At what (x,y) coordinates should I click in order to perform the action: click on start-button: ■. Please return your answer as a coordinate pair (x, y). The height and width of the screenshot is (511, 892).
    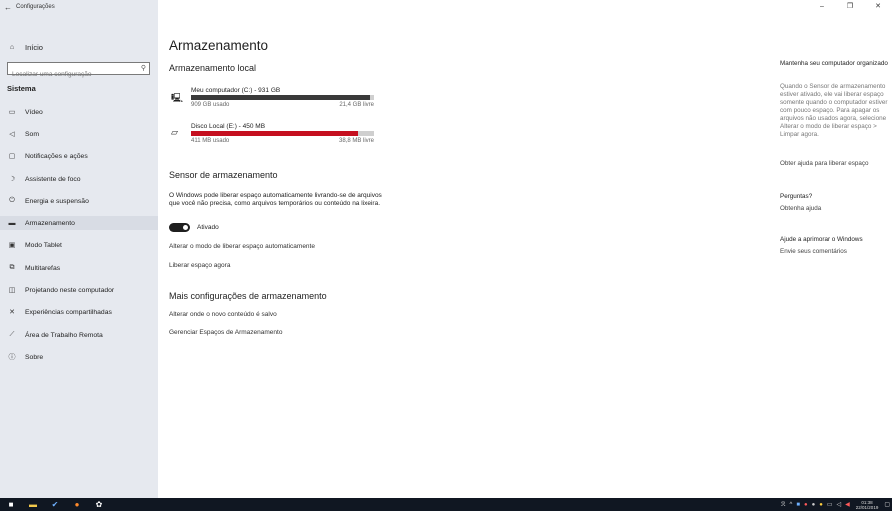
    Looking at the image, I should click on (11, 504).